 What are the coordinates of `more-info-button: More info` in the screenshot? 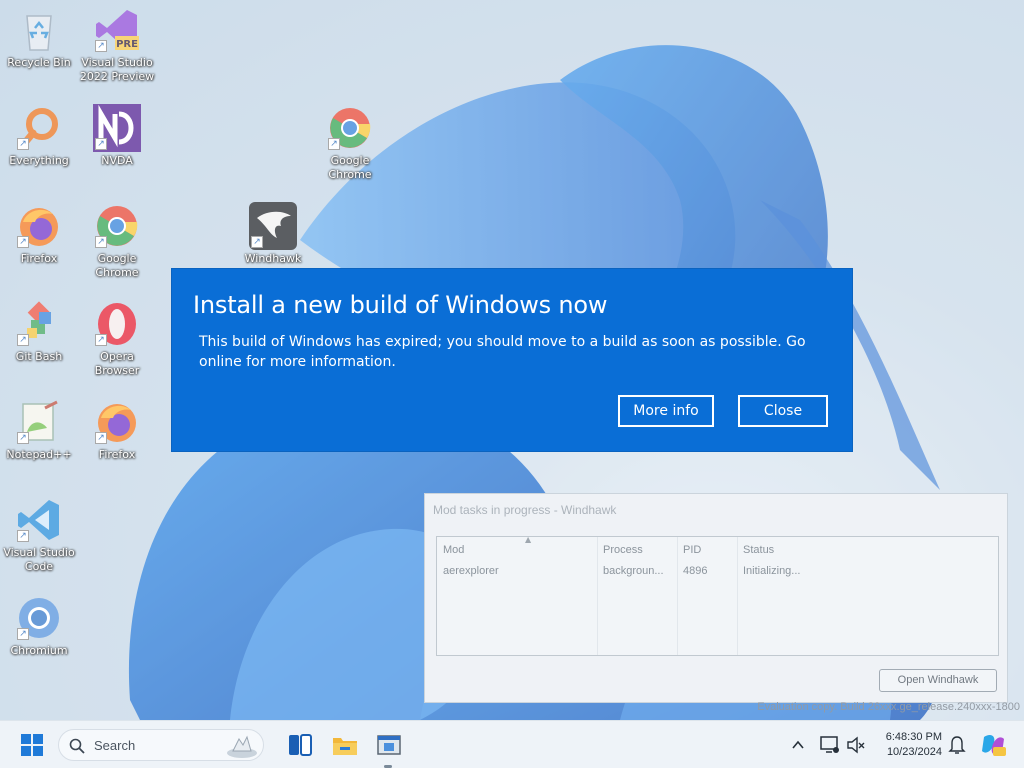 It's located at (666, 411).